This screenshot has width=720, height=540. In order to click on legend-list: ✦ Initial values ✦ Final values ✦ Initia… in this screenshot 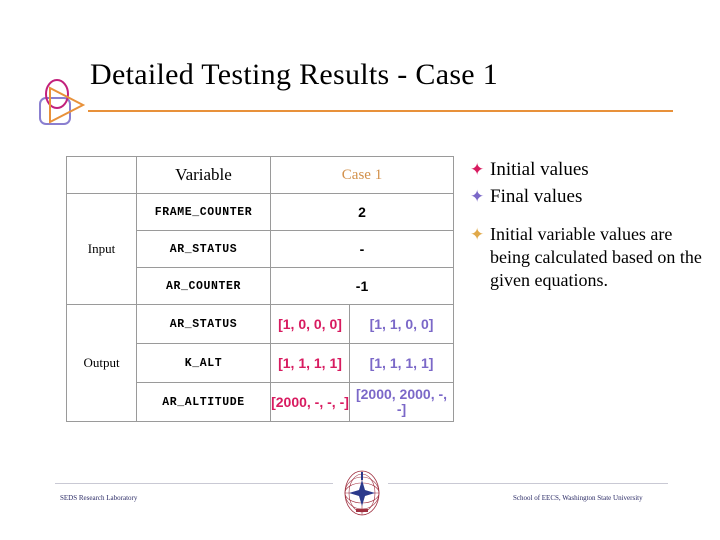, I will do `click(587, 226)`.